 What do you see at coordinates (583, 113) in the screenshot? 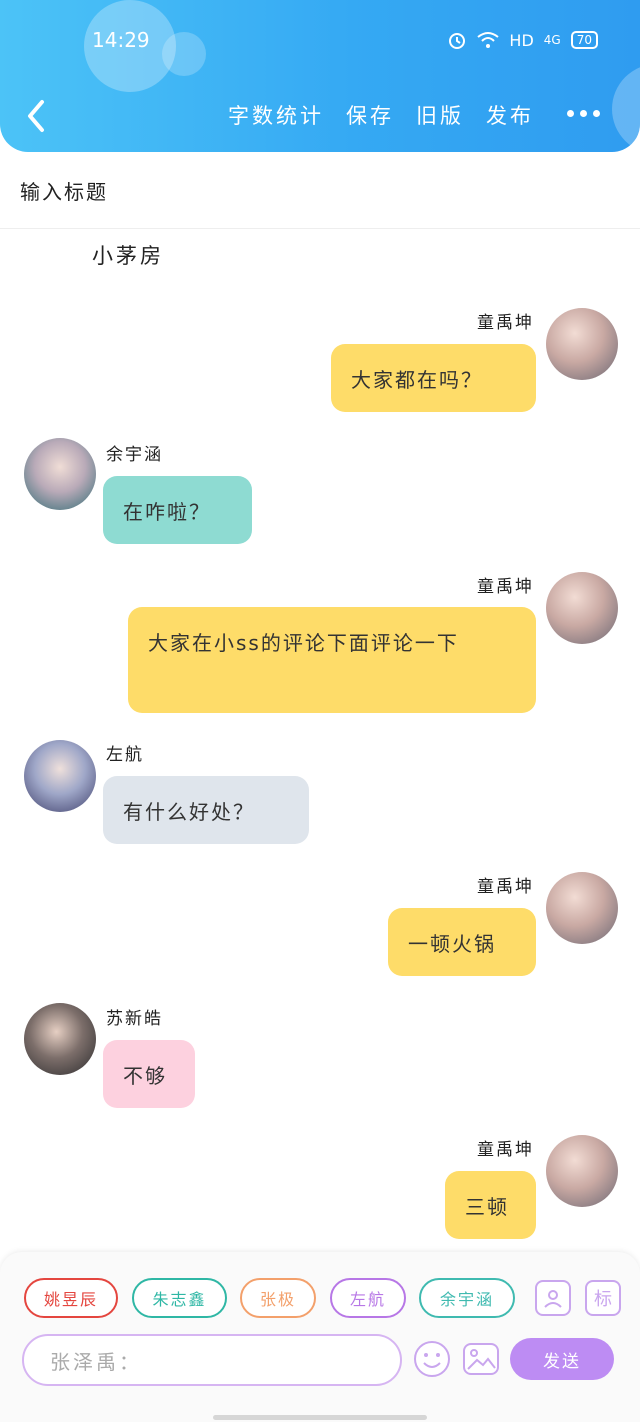
I see `more-menu-icon` at bounding box center [583, 113].